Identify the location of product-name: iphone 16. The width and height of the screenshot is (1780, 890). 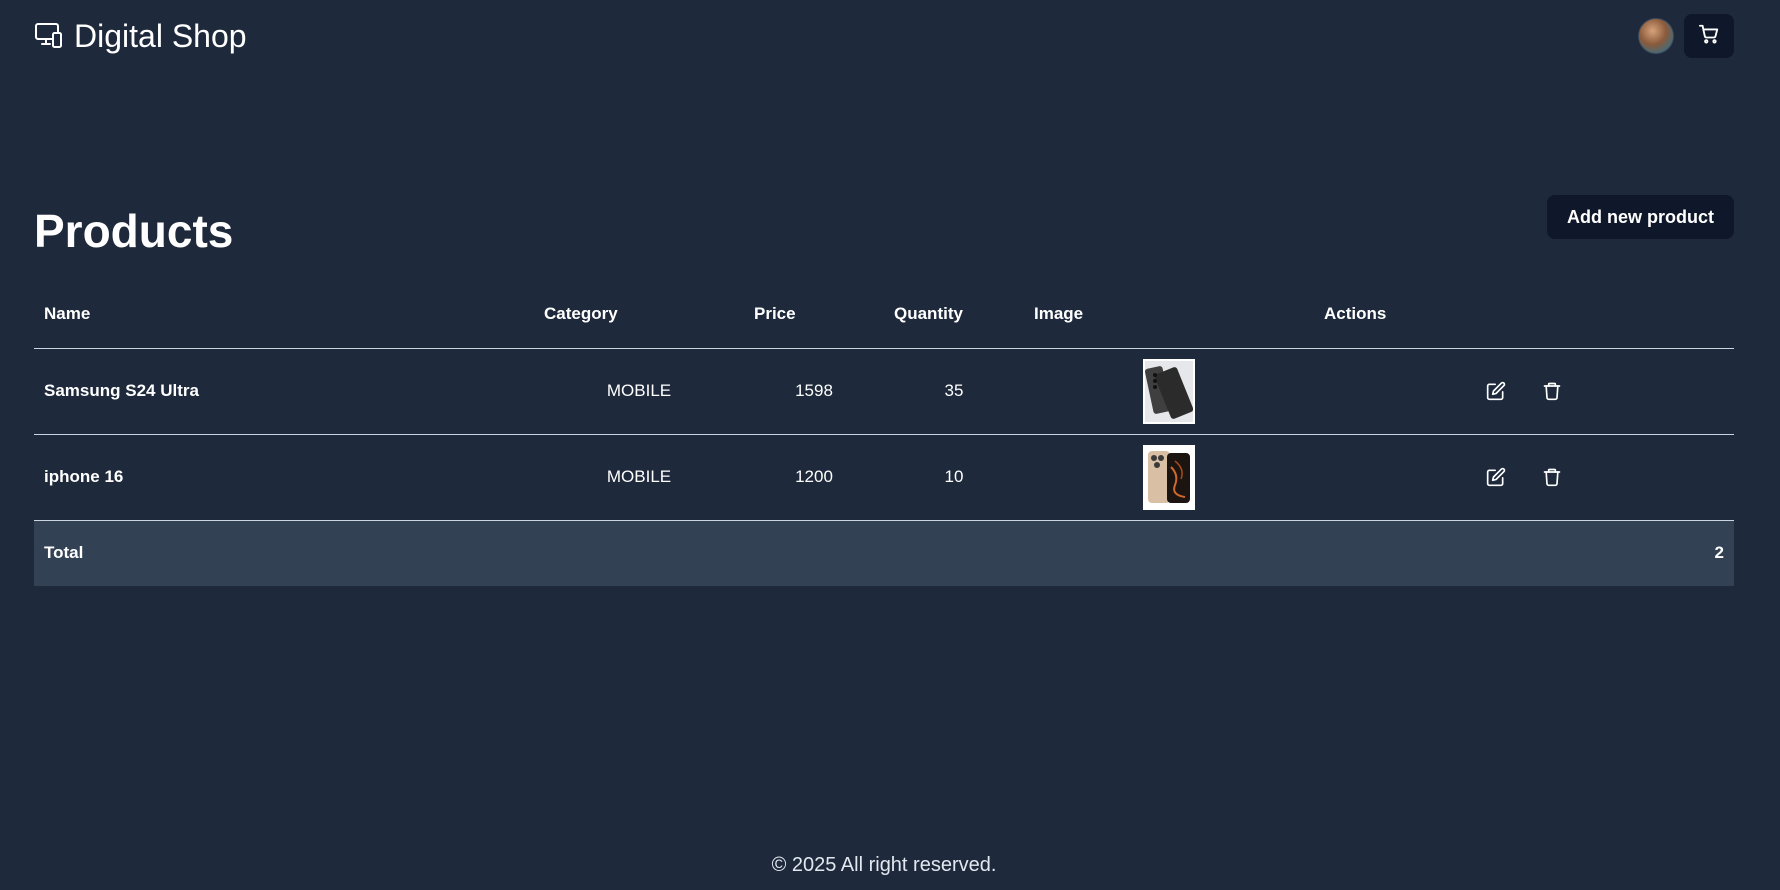
(284, 477).